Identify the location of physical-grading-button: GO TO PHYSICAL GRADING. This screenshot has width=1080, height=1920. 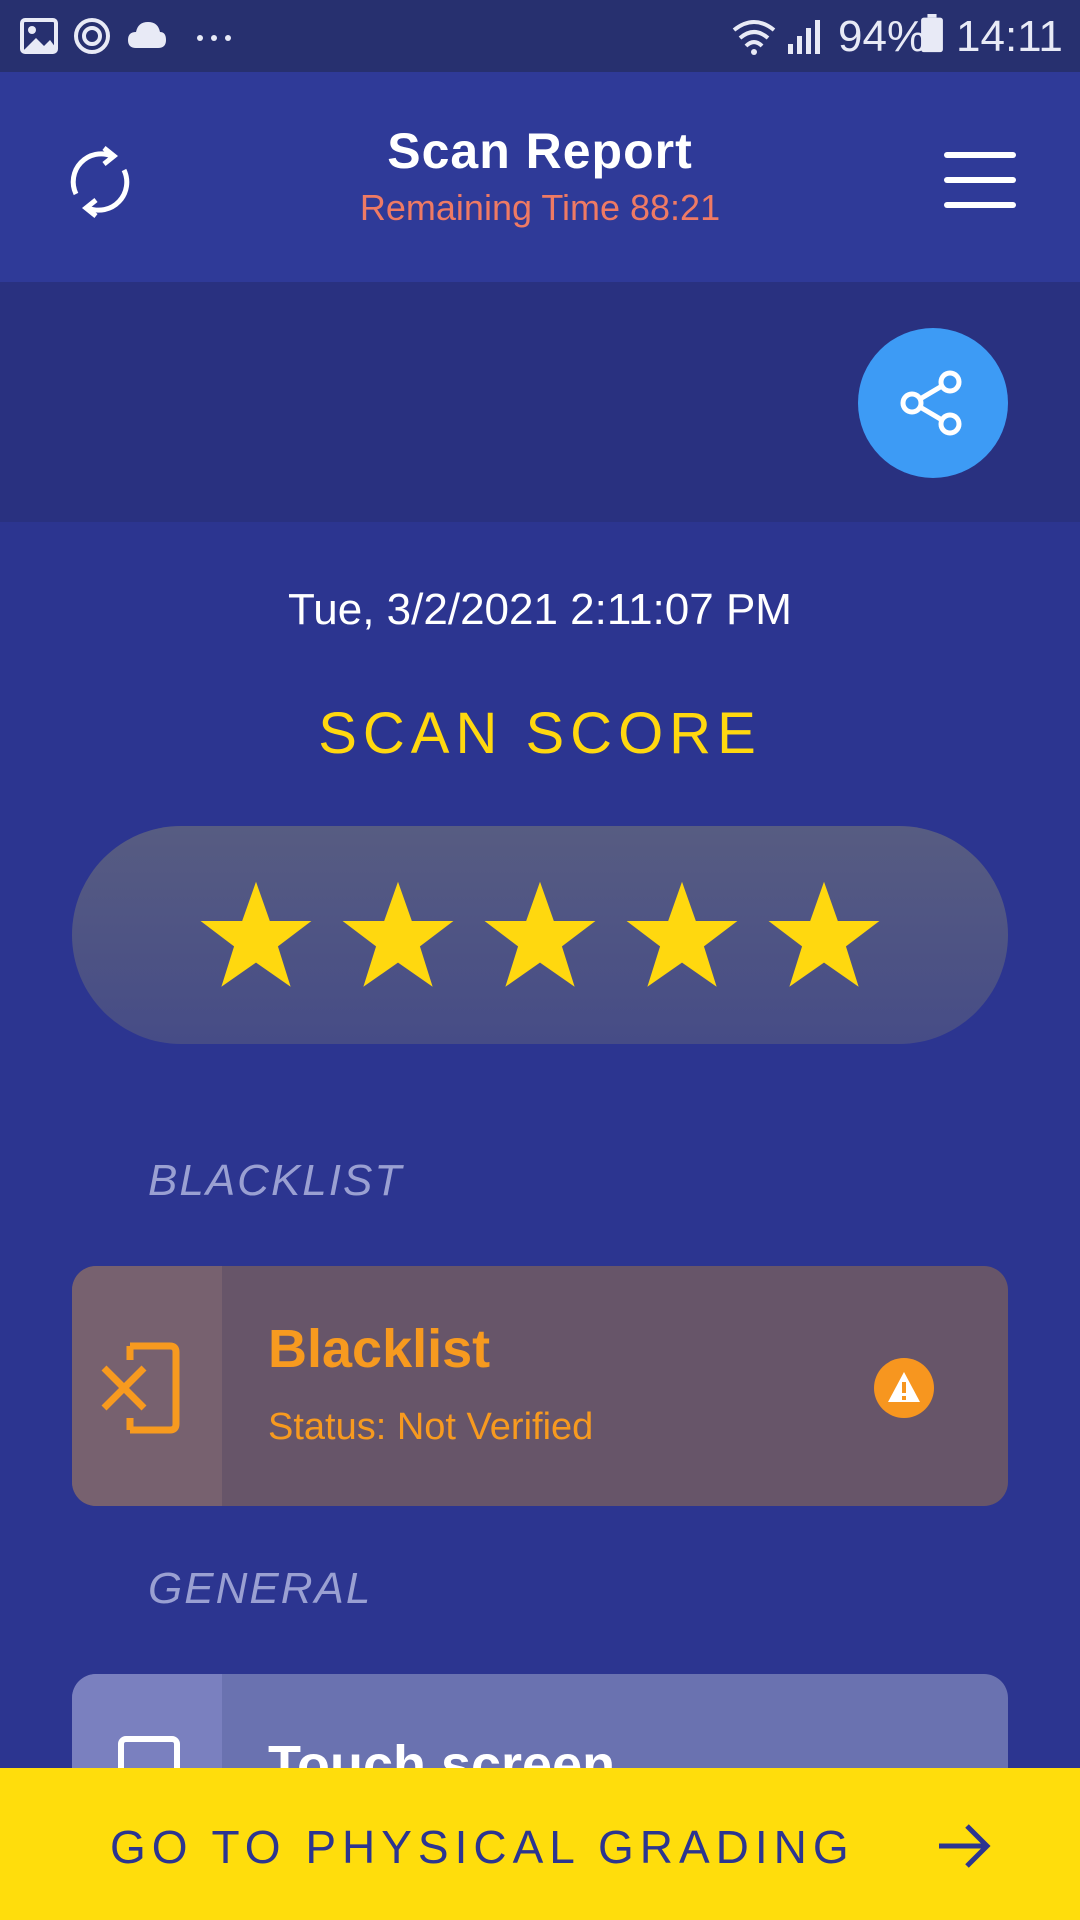
(540, 1844).